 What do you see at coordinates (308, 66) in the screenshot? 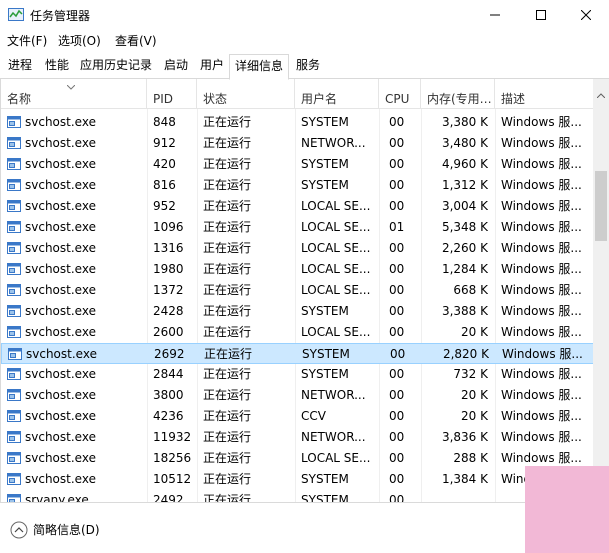
I see `tab-services: 服务` at bounding box center [308, 66].